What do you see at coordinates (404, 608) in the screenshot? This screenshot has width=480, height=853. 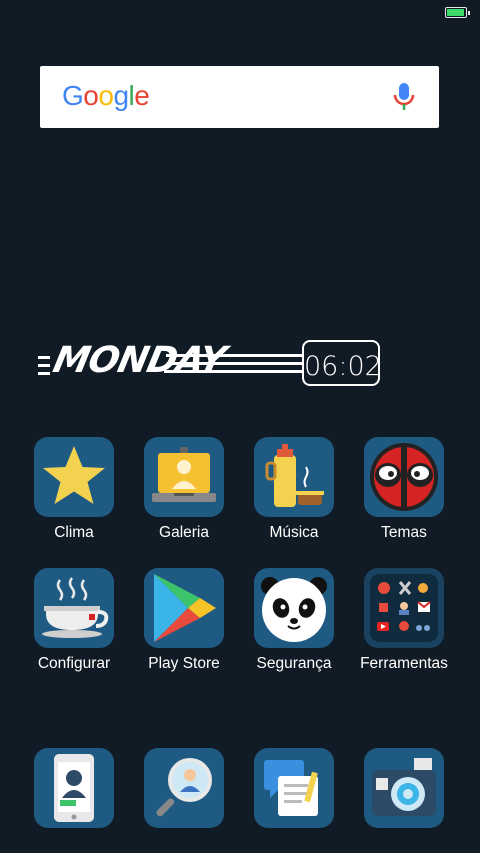 I see `tools-folder-icon` at bounding box center [404, 608].